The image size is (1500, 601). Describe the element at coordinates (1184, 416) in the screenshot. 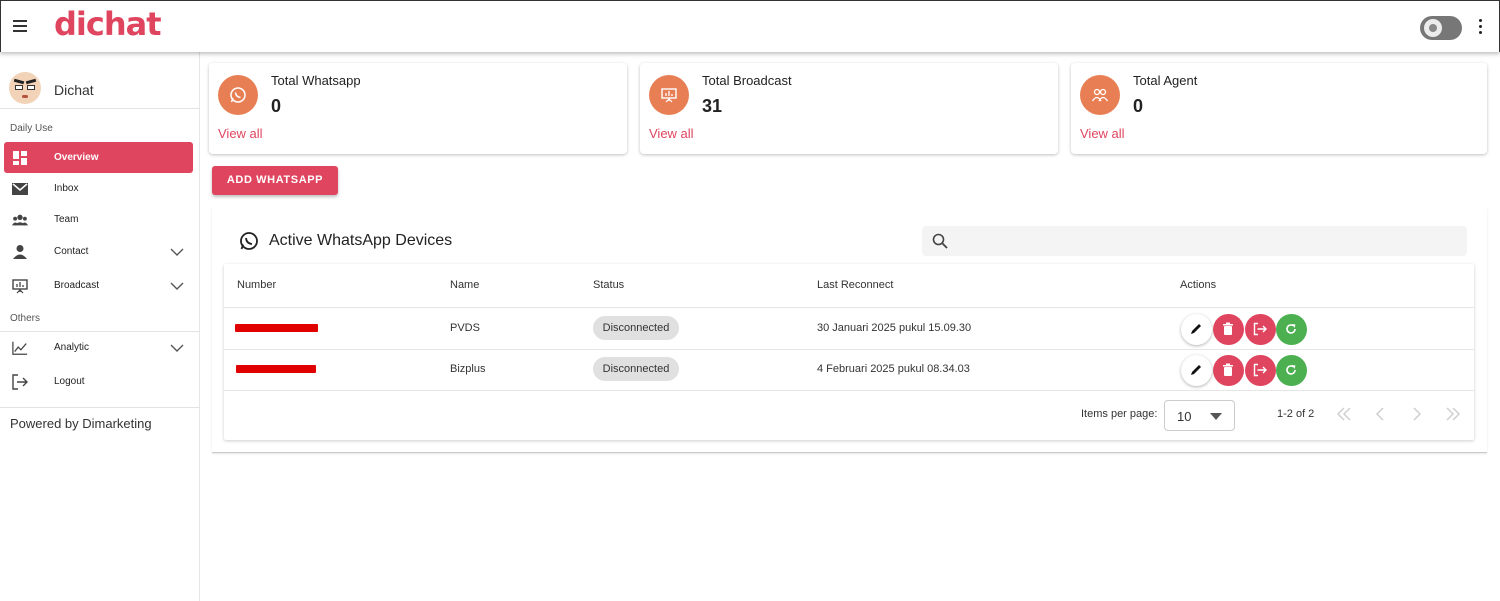

I see `page-size-value: 10` at that location.